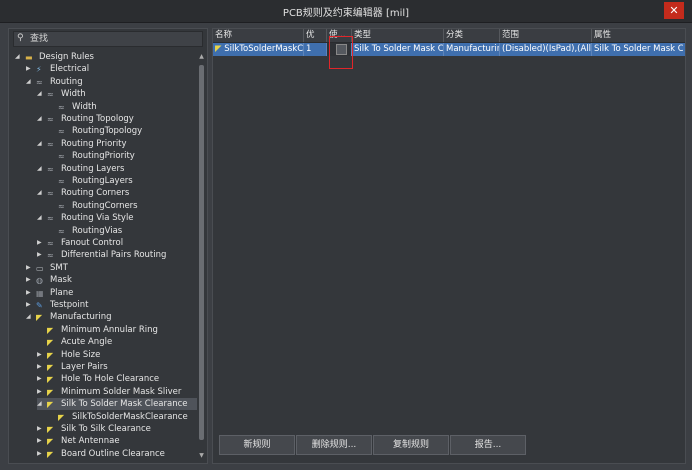 Image resolution: width=692 pixels, height=470 pixels. Describe the element at coordinates (111, 280) in the screenshot. I see `tree-node: ▶ ◍ Mask` at that location.